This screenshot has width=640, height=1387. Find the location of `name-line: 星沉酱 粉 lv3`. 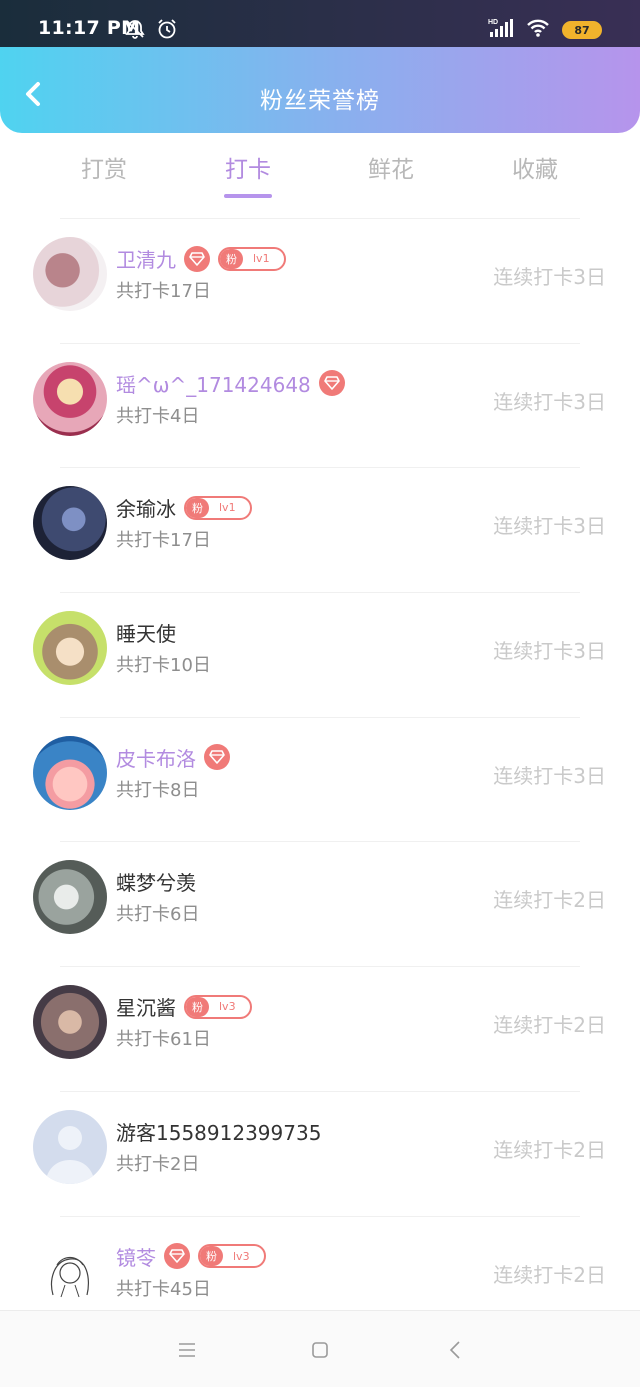

name-line: 星沉酱 粉 lv3 is located at coordinates (184, 1006).